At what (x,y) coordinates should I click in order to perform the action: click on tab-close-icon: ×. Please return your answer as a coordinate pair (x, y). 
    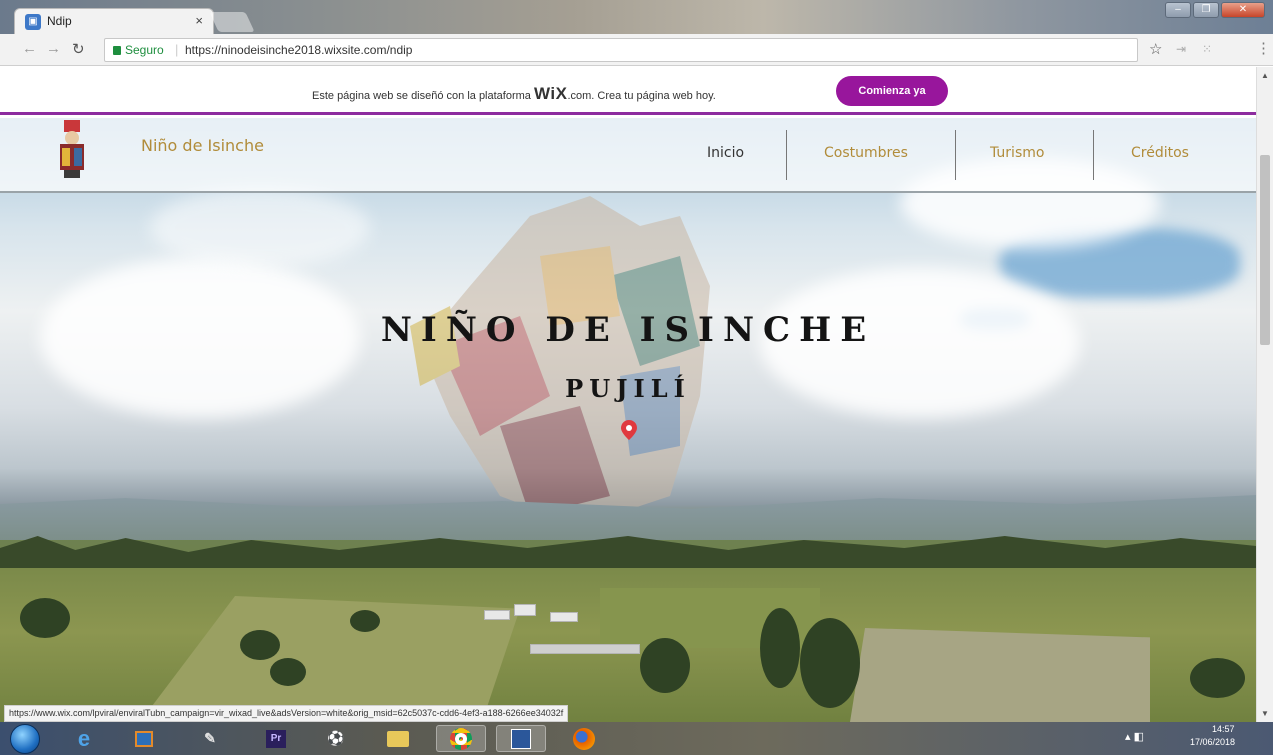
    Looking at the image, I should click on (199, 20).